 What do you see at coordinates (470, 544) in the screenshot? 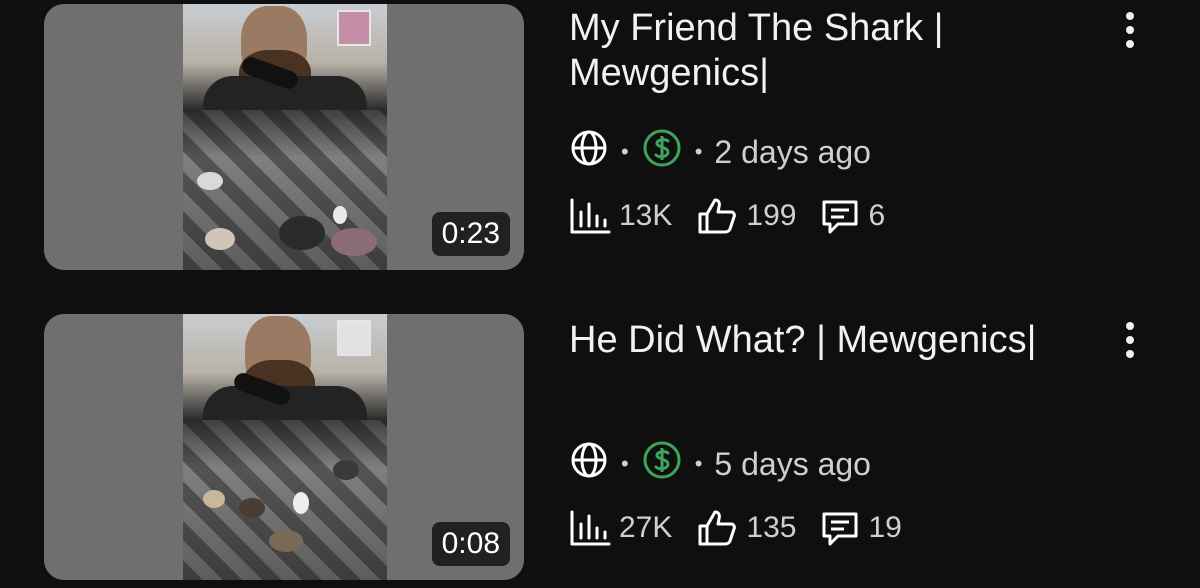
I see `duration-badge: 0:08` at bounding box center [470, 544].